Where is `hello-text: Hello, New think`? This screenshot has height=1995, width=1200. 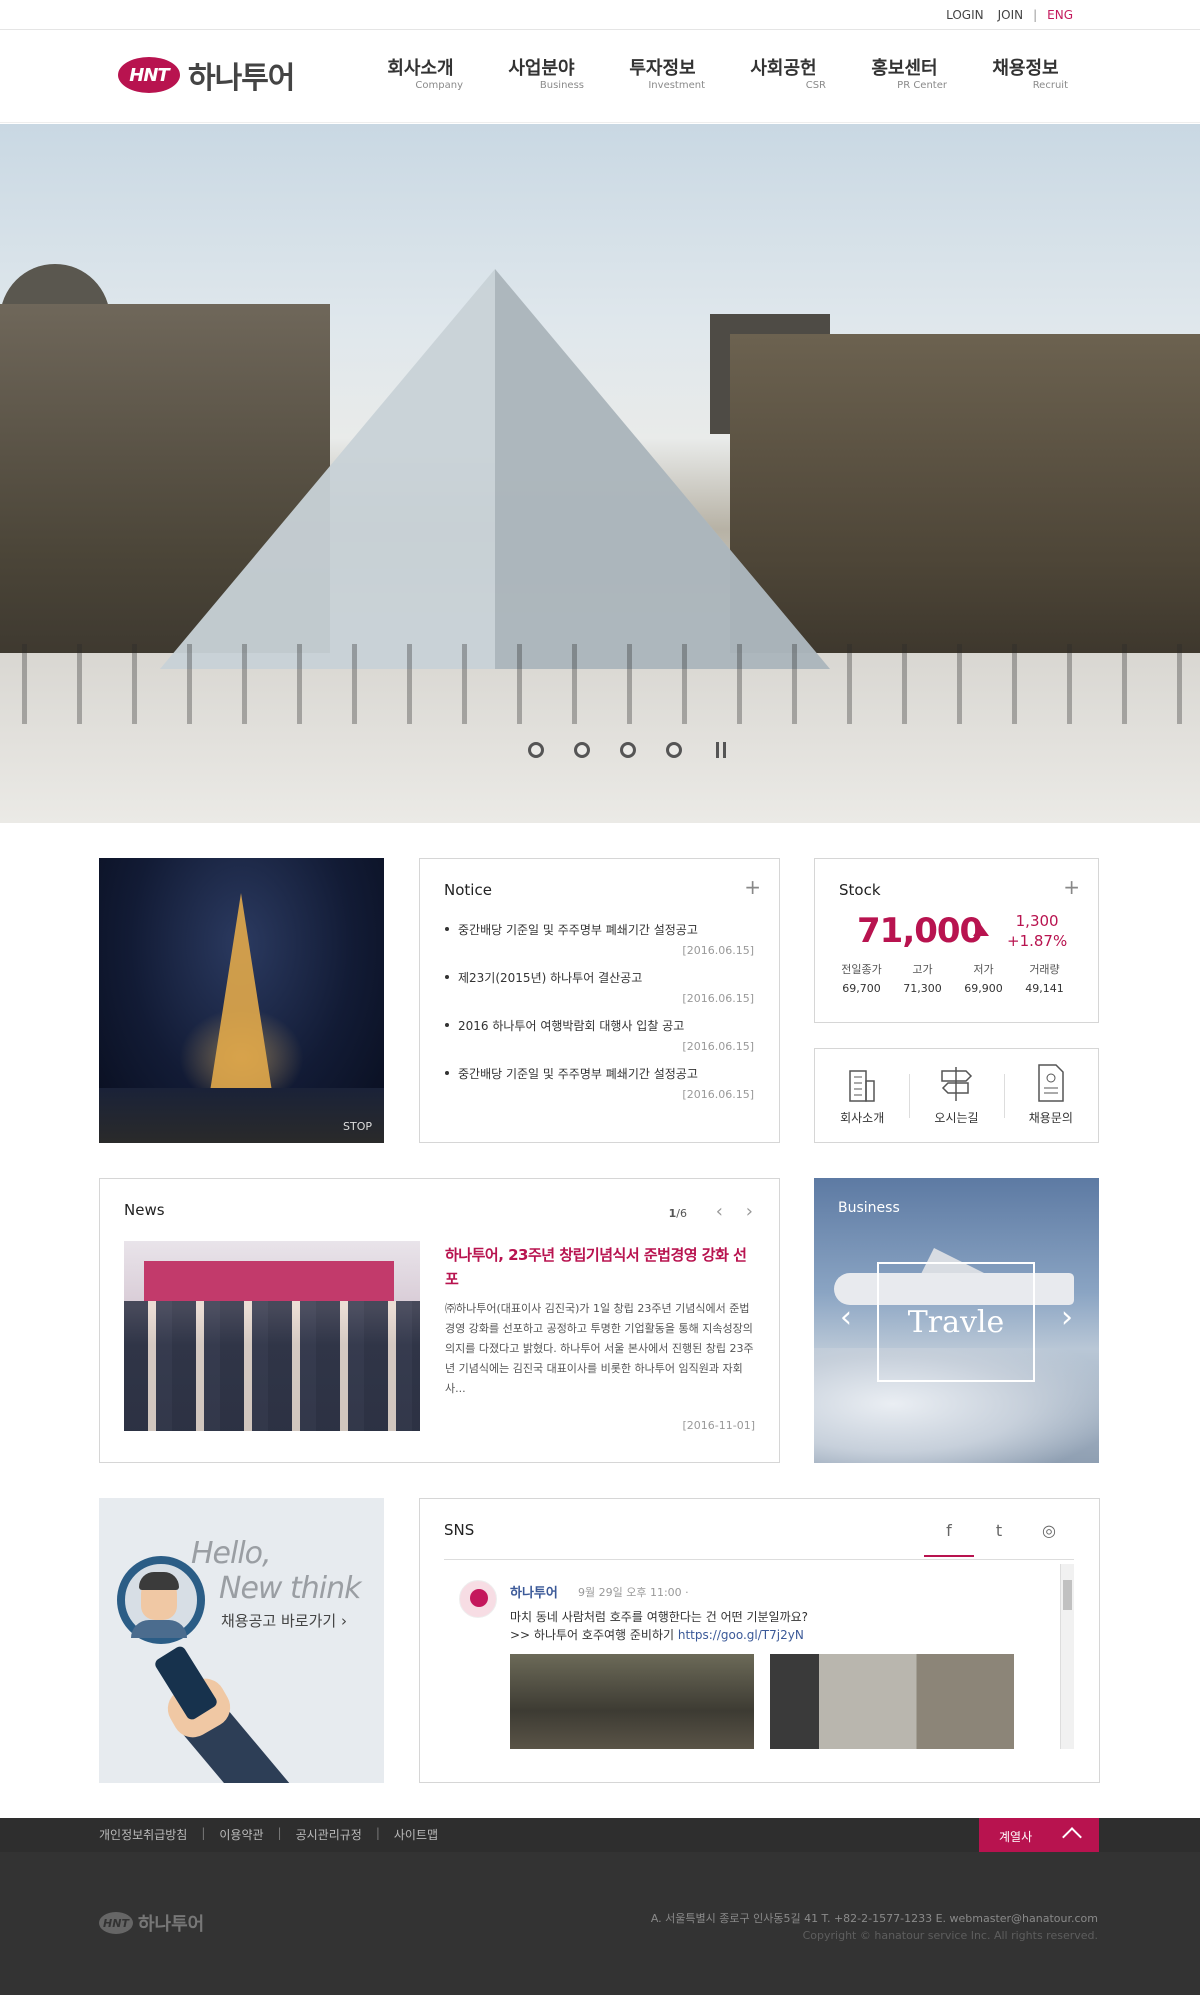 hello-text: Hello, New think is located at coordinates (276, 1571).